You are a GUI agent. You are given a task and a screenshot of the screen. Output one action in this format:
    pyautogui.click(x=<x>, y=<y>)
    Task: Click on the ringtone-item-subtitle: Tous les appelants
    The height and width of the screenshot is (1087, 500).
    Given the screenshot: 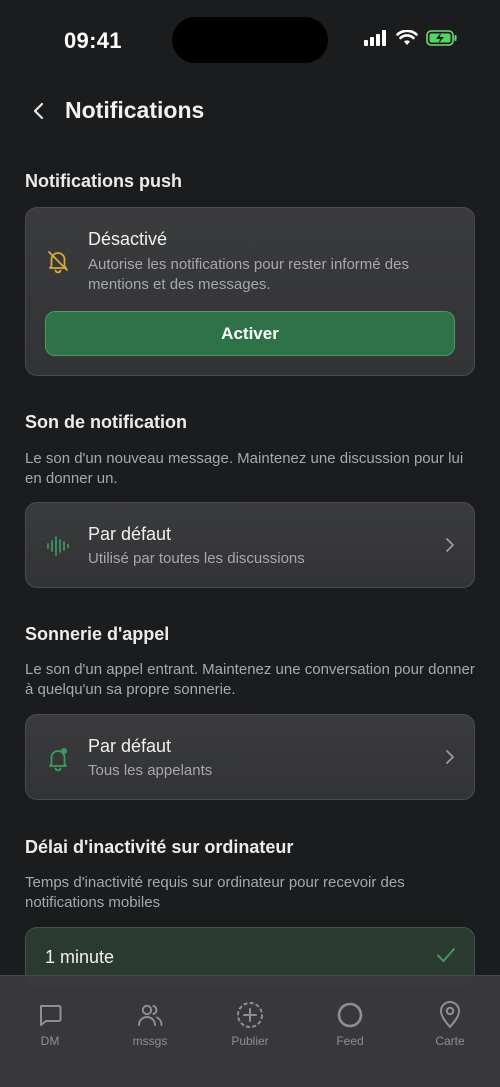 What is the action you would take?
    pyautogui.click(x=150, y=770)
    